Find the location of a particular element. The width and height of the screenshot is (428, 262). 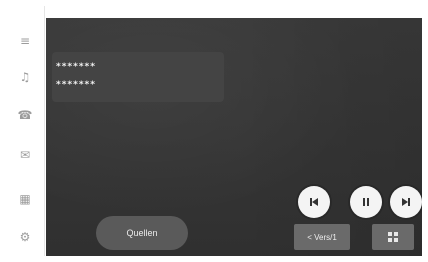

source-button-label: Quellen is located at coordinates (142, 233).